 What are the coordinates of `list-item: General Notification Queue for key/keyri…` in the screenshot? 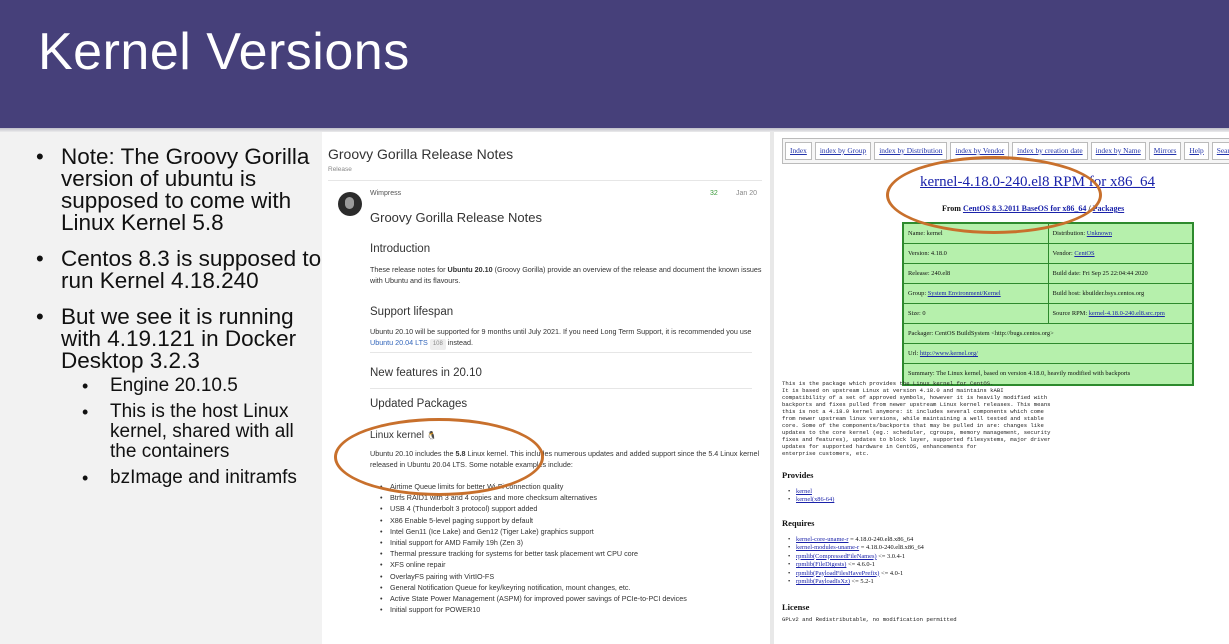 It's located at (533, 587).